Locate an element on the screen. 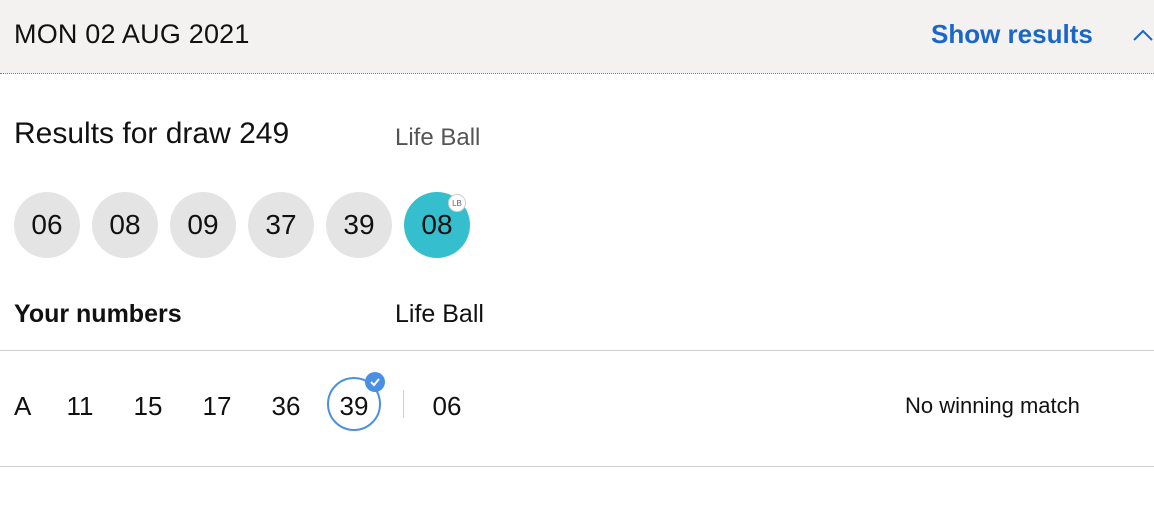 The width and height of the screenshot is (1154, 512). winning-ball: 08 is located at coordinates (125, 225).